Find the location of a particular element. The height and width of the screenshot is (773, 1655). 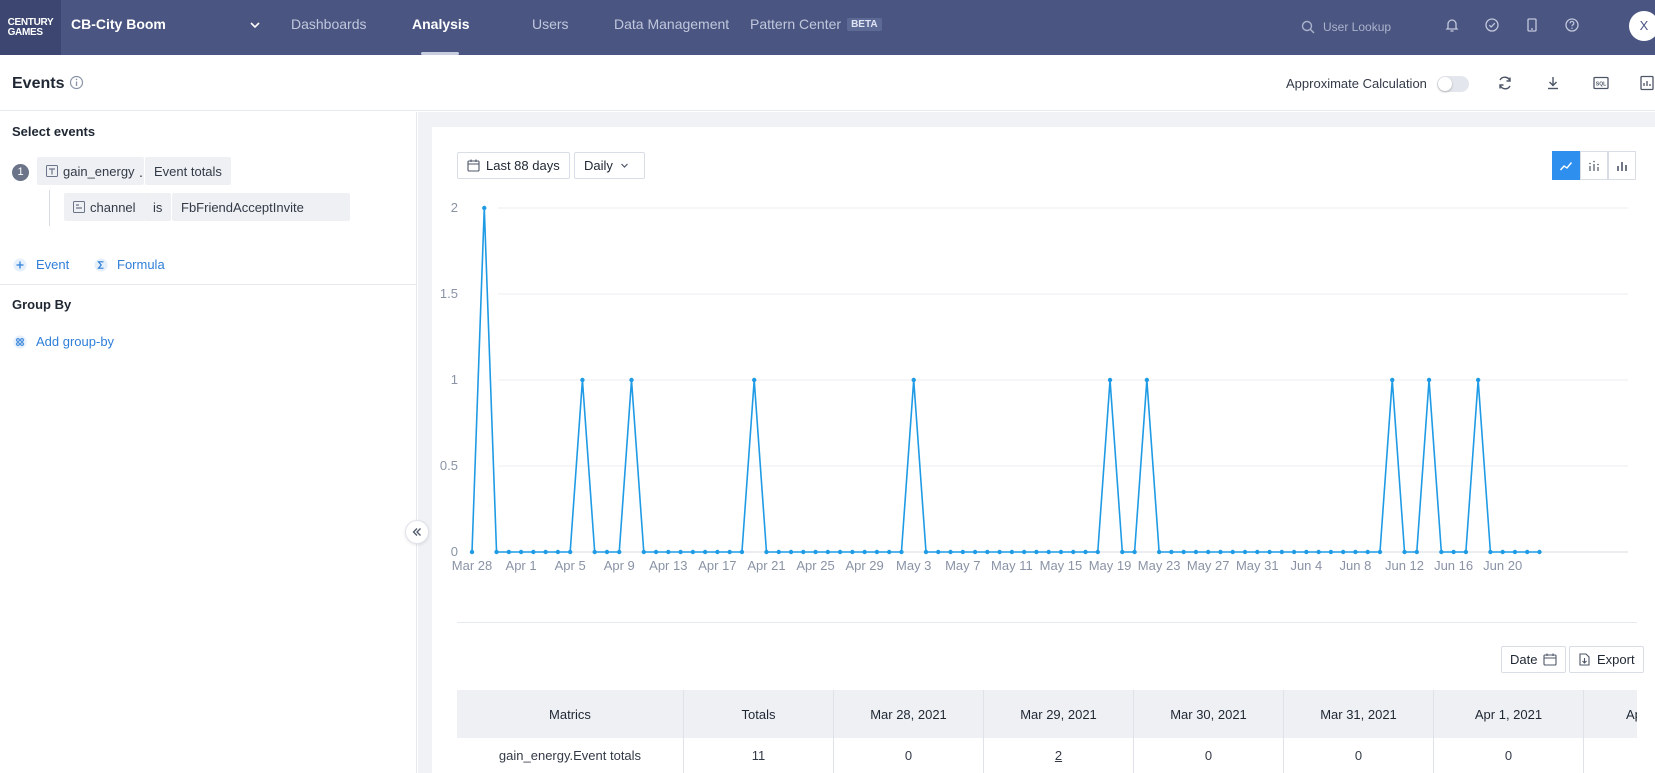

info-icon is located at coordinates (76, 82).